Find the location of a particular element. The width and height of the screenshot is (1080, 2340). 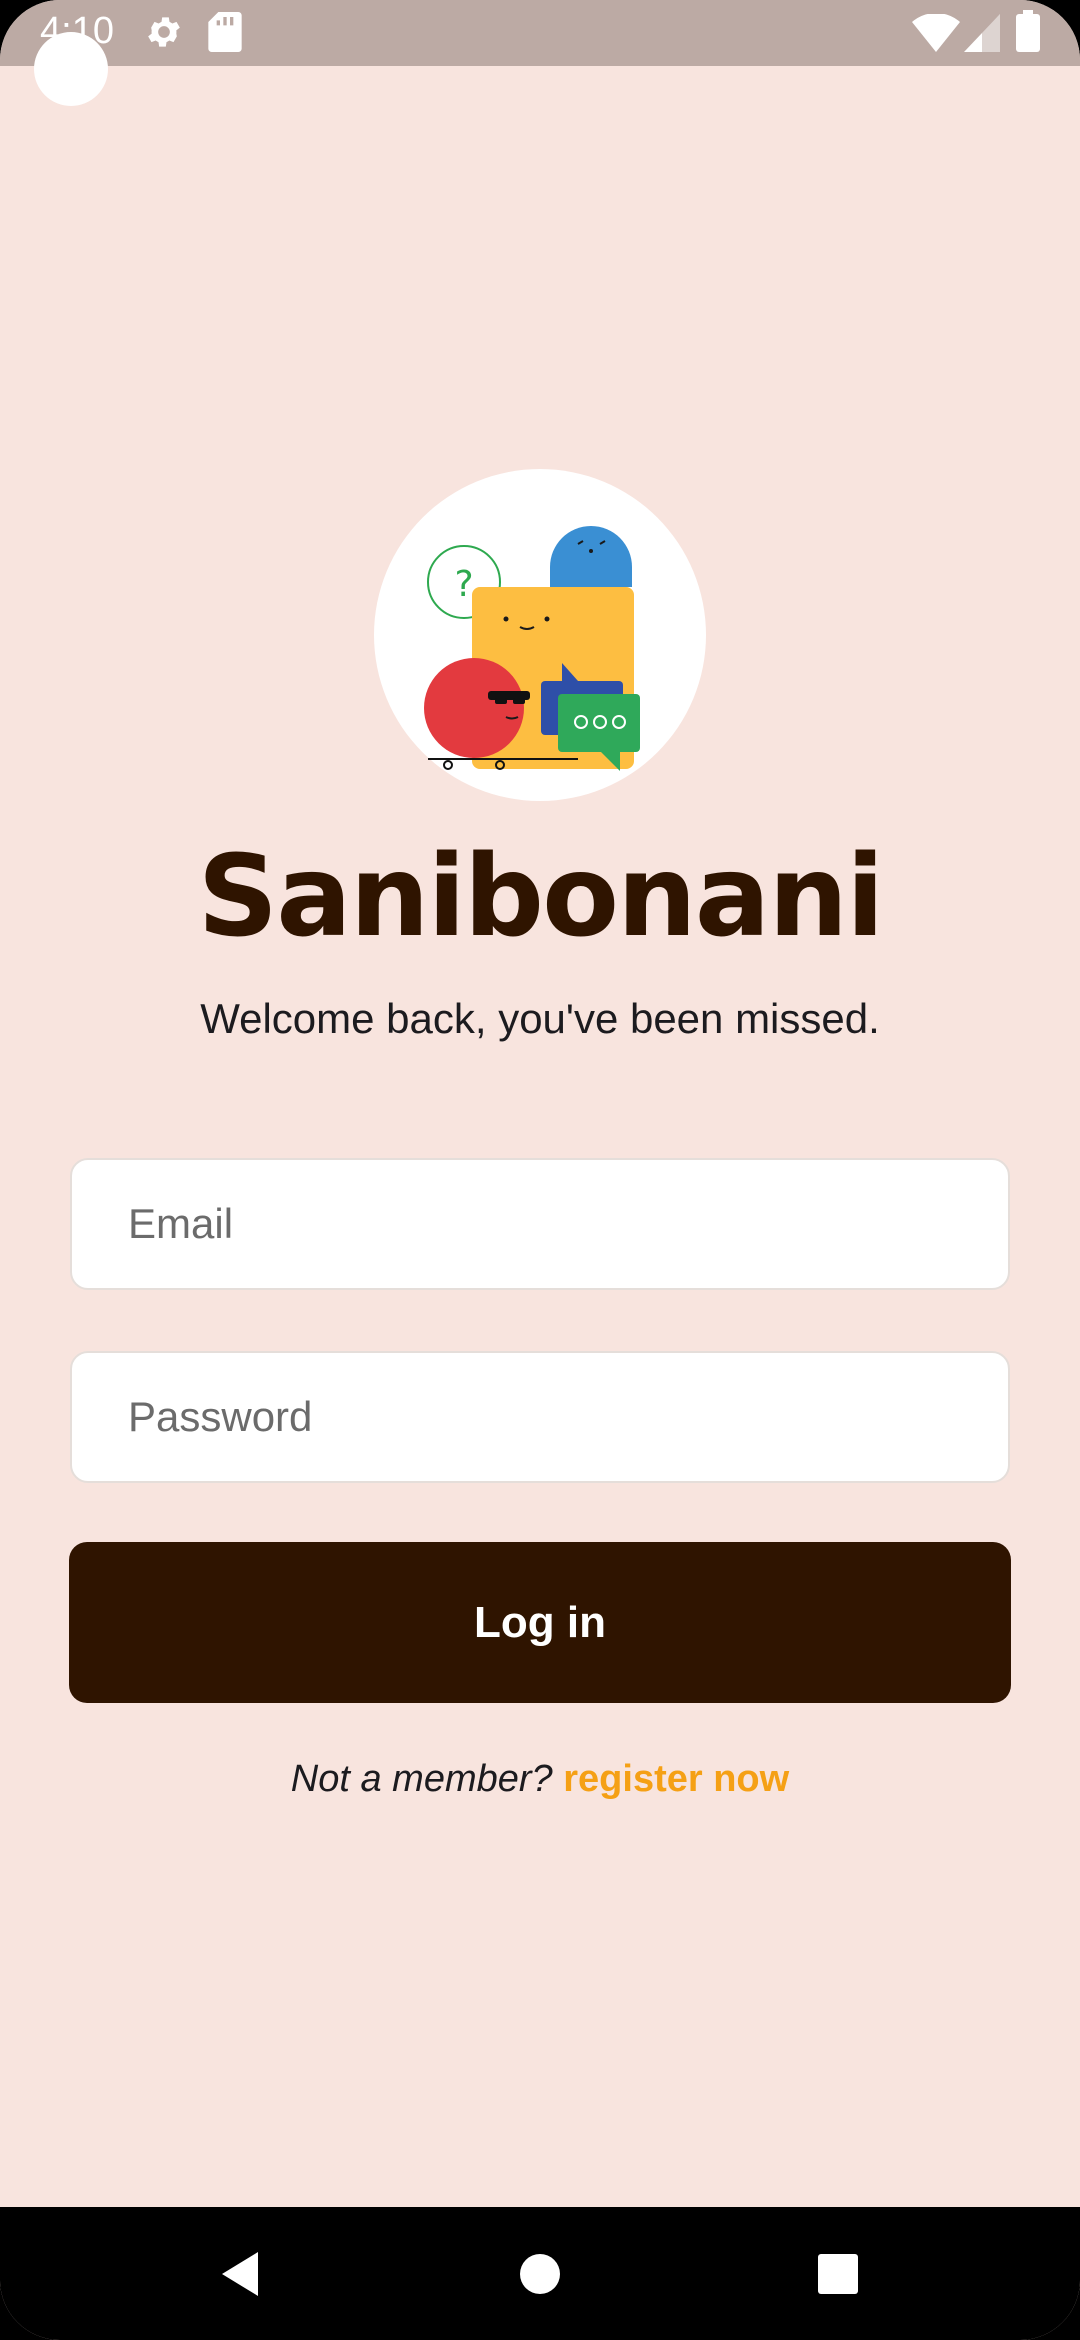

nav-recents-button is located at coordinates (838, 2274).